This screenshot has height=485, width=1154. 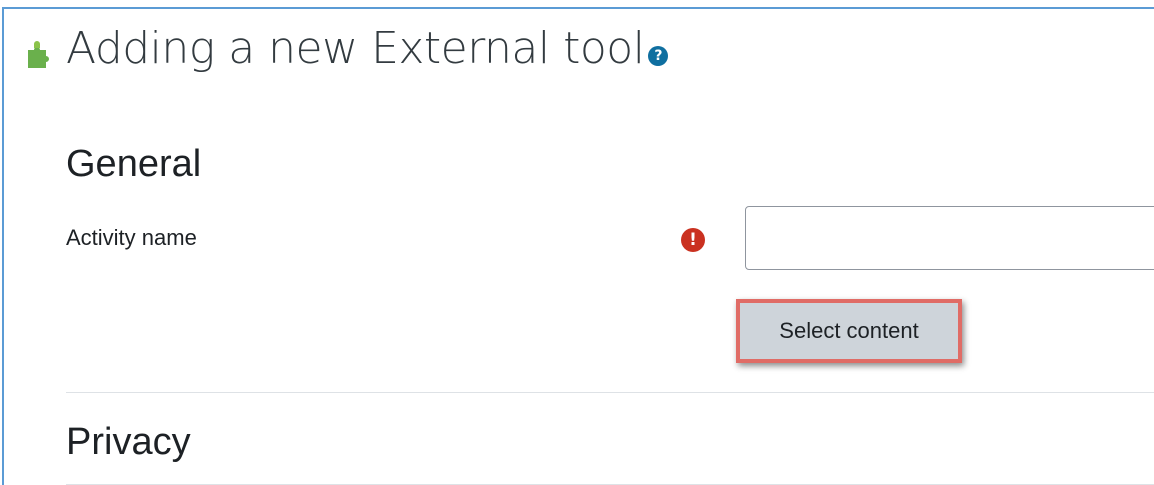 I want to click on section-title-privacy: Privacy, so click(x=128, y=442).